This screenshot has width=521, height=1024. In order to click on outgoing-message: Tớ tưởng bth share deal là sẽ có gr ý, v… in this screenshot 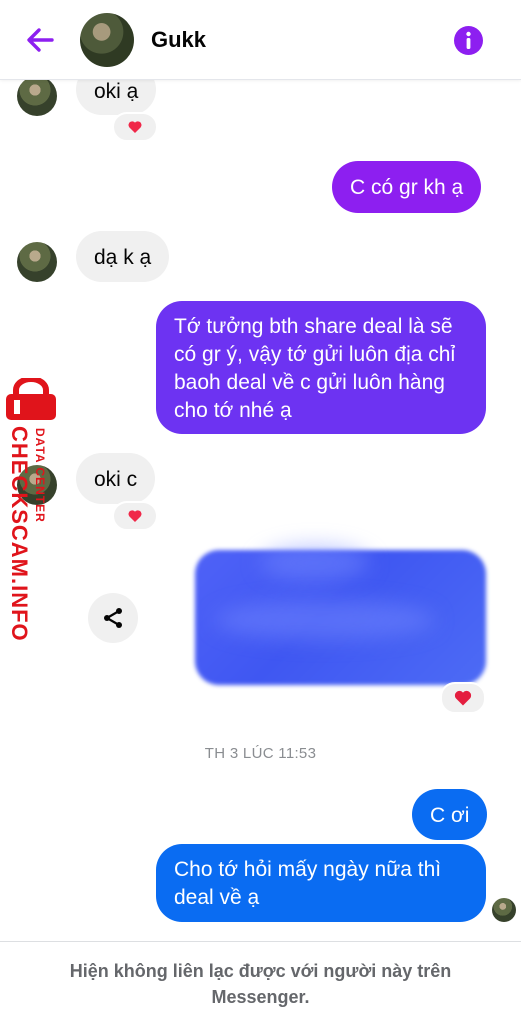, I will do `click(321, 367)`.